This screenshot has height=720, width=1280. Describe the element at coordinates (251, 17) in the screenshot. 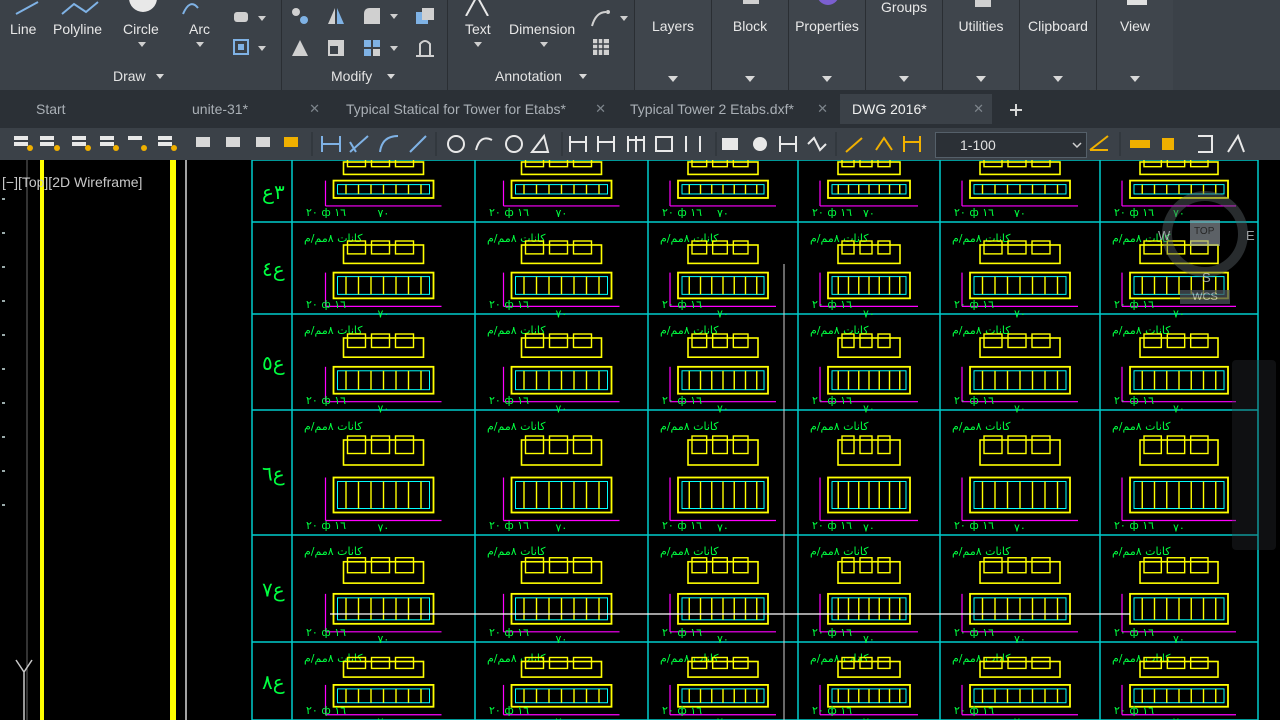

I see `hatch-icon` at that location.